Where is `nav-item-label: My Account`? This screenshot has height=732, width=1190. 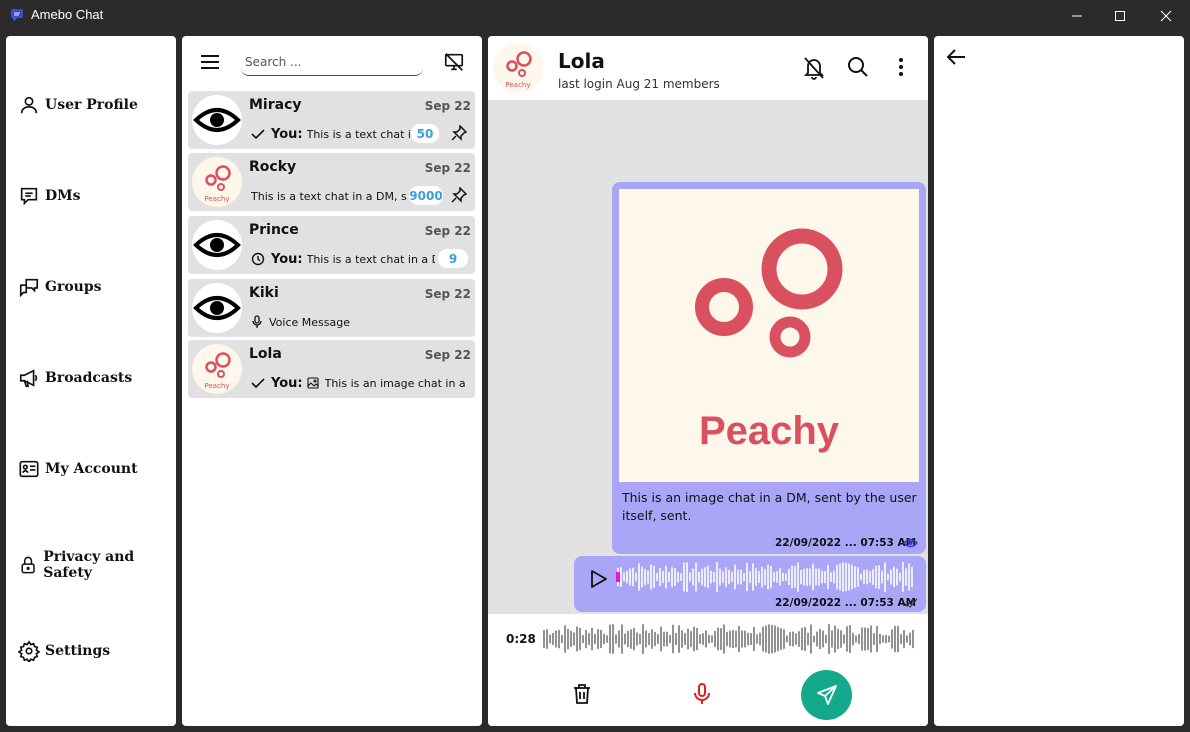
nav-item-label: My Account is located at coordinates (91, 469).